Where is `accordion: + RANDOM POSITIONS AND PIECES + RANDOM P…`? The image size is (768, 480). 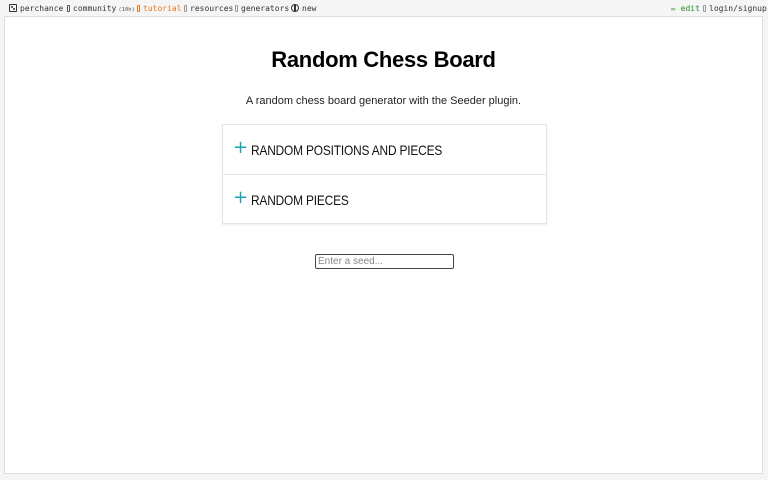 accordion: + RANDOM POSITIONS AND PIECES + RANDOM P… is located at coordinates (384, 174).